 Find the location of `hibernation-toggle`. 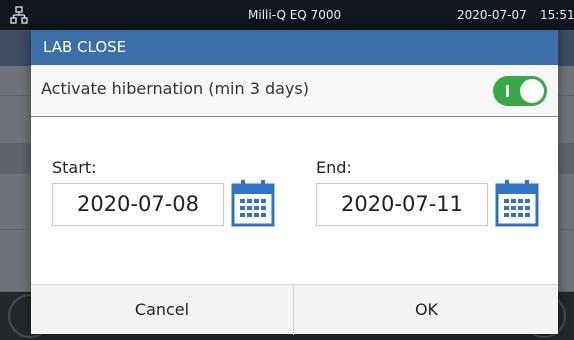

hibernation-toggle is located at coordinates (520, 91).